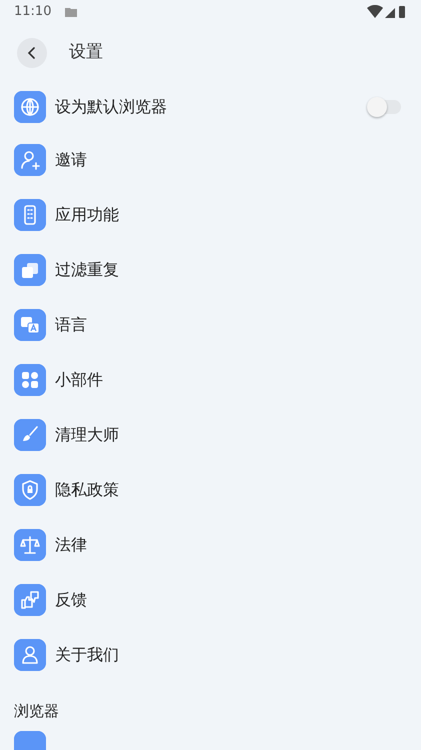 The width and height of the screenshot is (421, 750). I want to click on settings-item: 反馈, so click(210, 599).